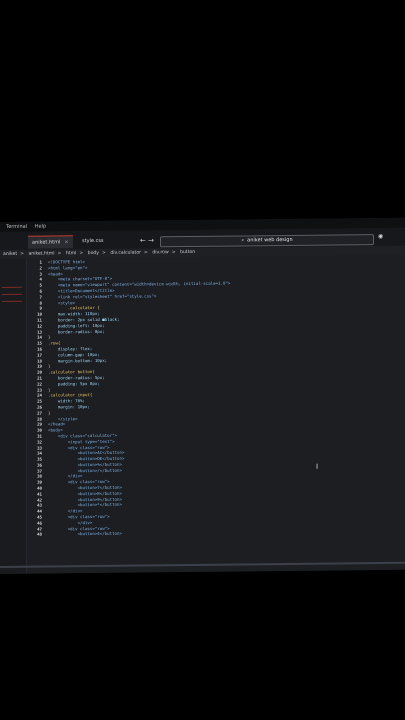 Image resolution: width=405 pixels, height=720 pixels. What do you see at coordinates (69, 406) in the screenshot?
I see `code-text: margin: 10px;` at bounding box center [69, 406].